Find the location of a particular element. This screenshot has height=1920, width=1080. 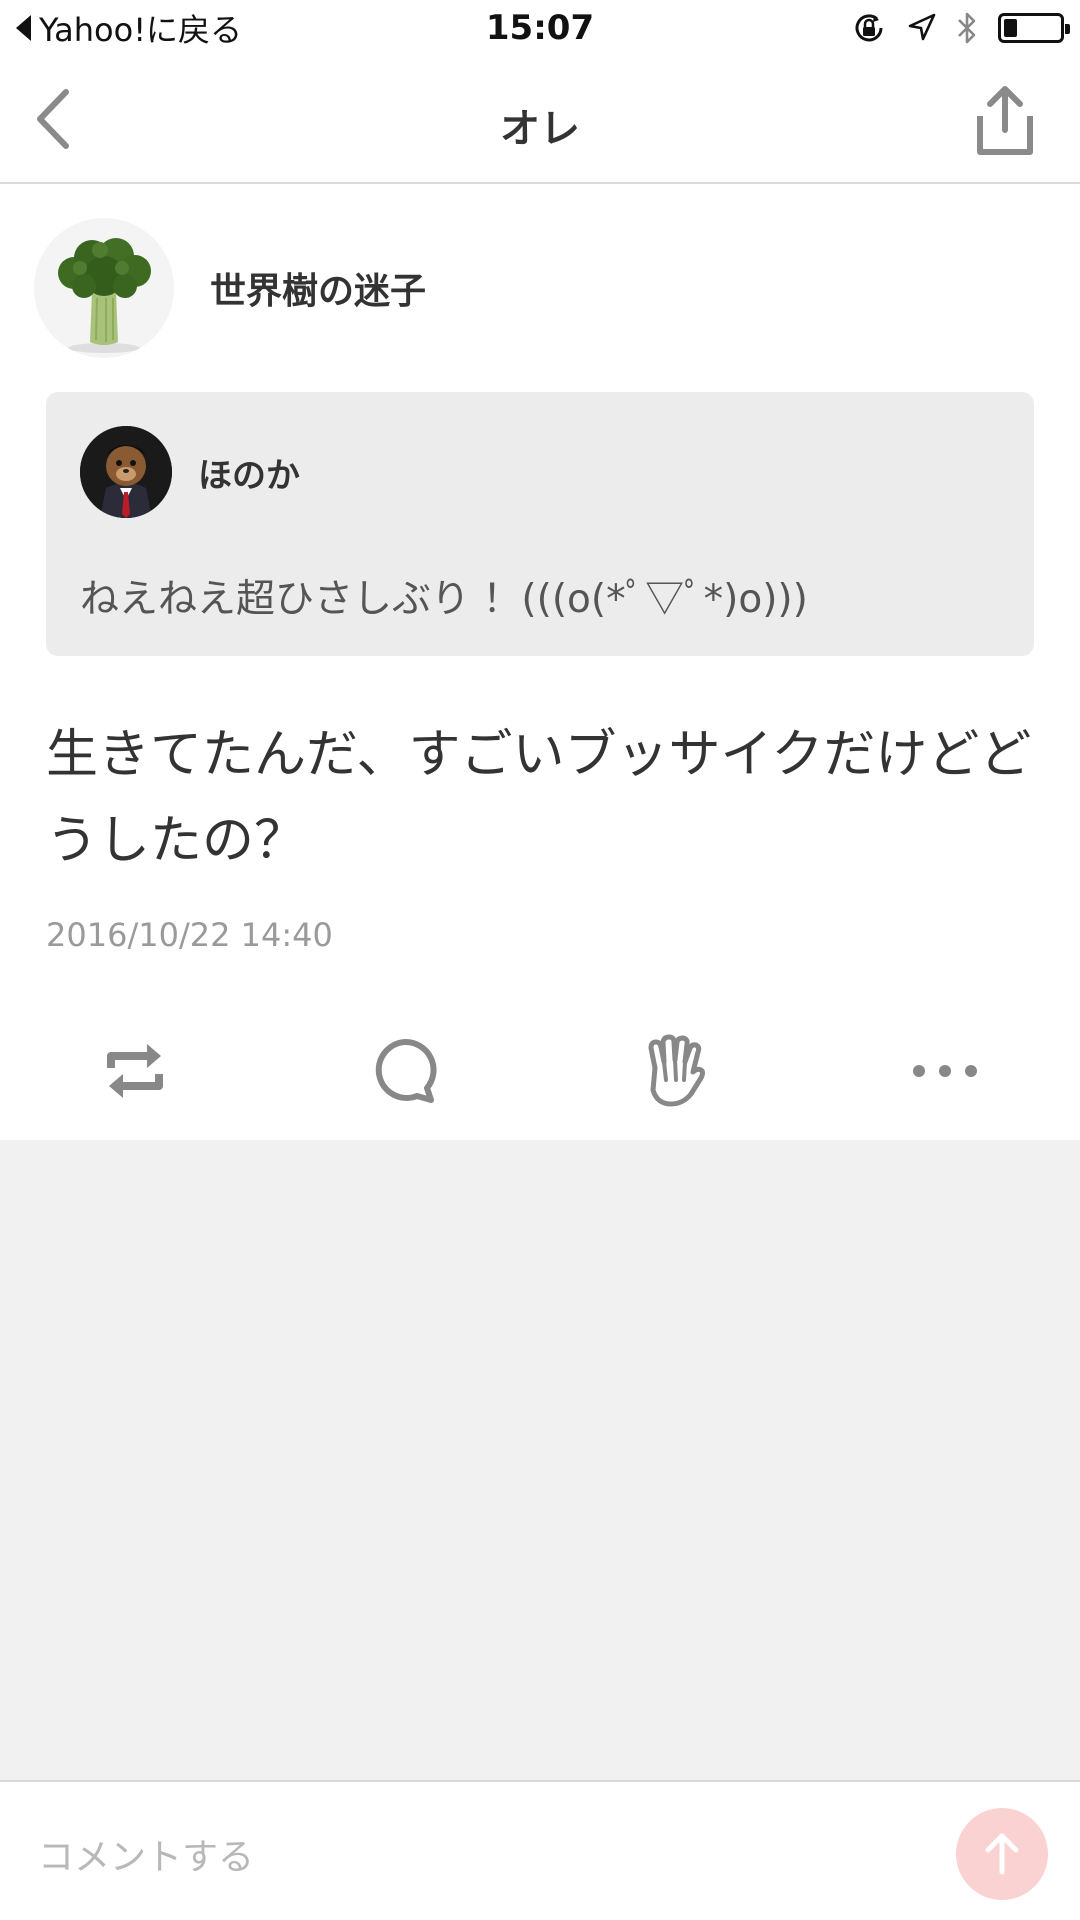

comment-input is located at coordinates (338, 1857).